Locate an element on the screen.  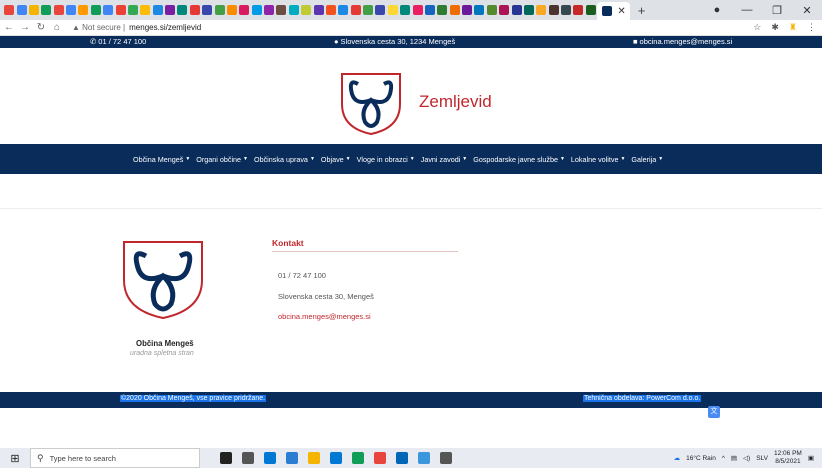
nav-item: Občinska uprava ▼ is located at coordinates (284, 159).